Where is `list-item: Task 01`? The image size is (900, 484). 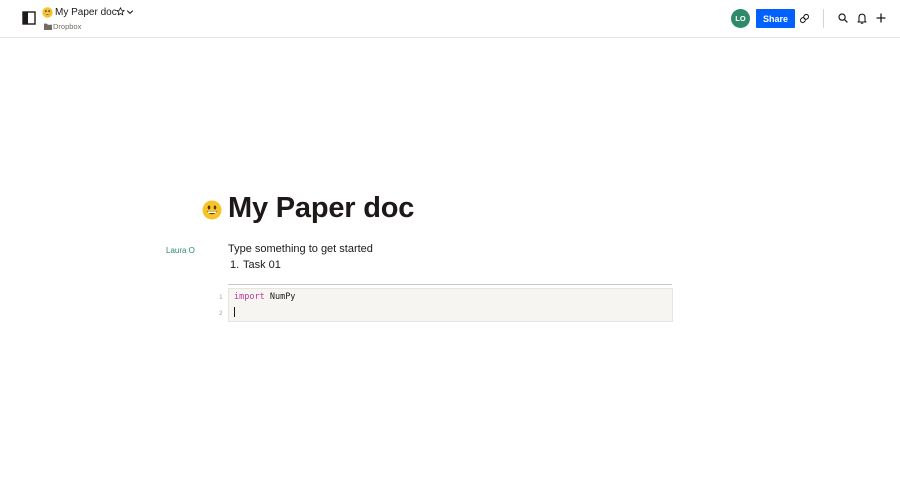 list-item: Task 01 is located at coordinates (262, 265).